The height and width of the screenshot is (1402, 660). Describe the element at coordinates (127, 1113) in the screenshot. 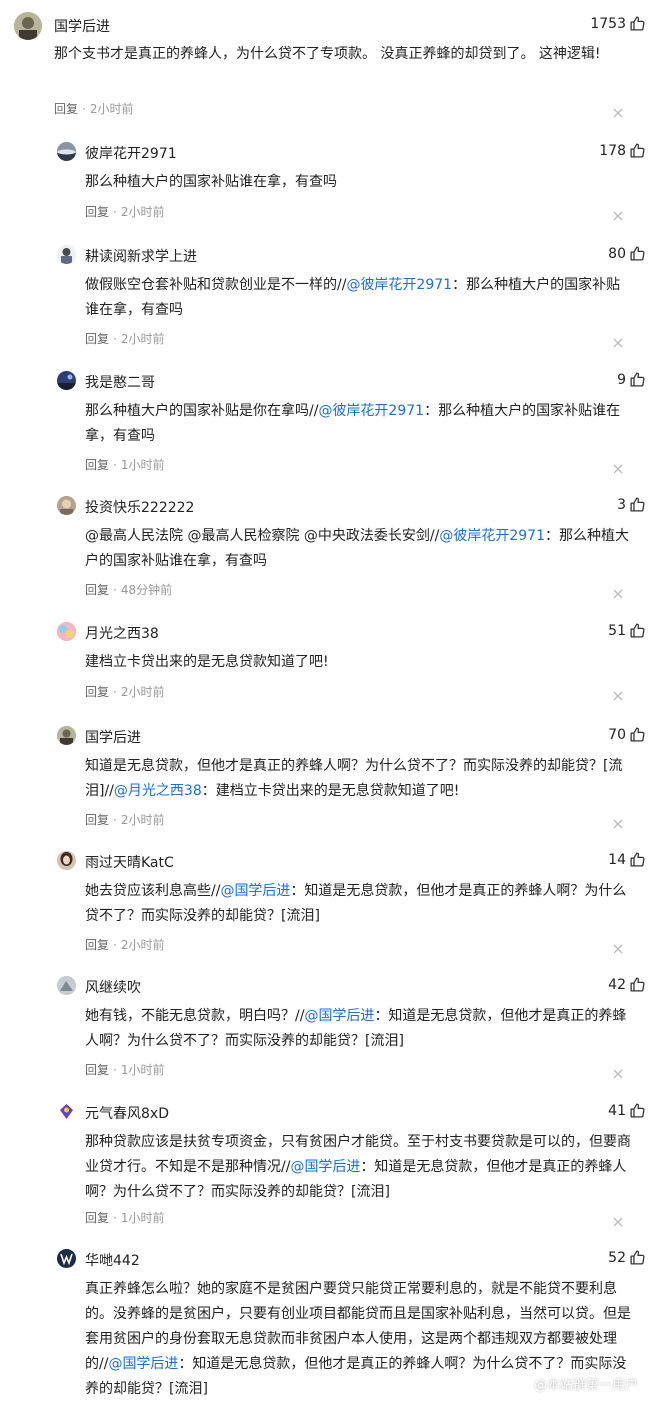

I see `username: 元气春风8xD` at that location.